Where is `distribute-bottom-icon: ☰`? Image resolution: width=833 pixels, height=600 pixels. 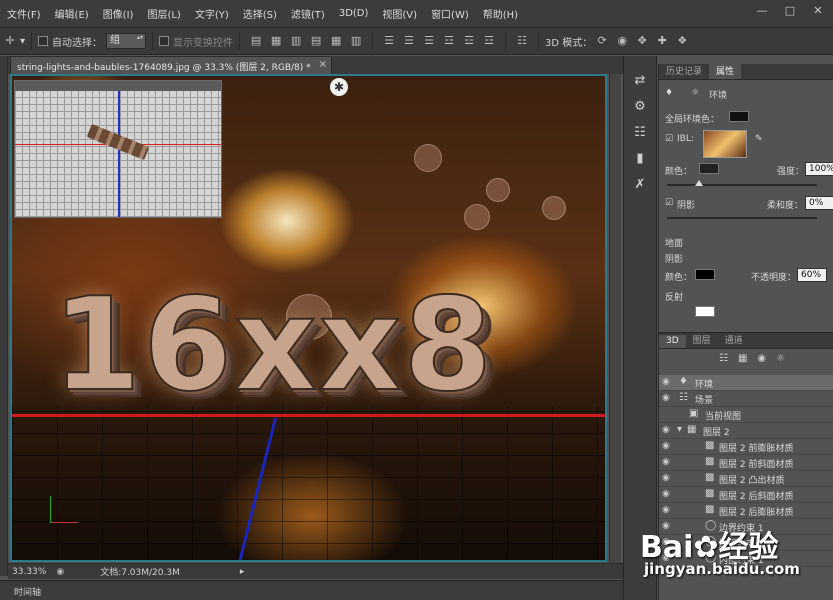
distribute-bottom-icon: ☰ is located at coordinates (429, 41).